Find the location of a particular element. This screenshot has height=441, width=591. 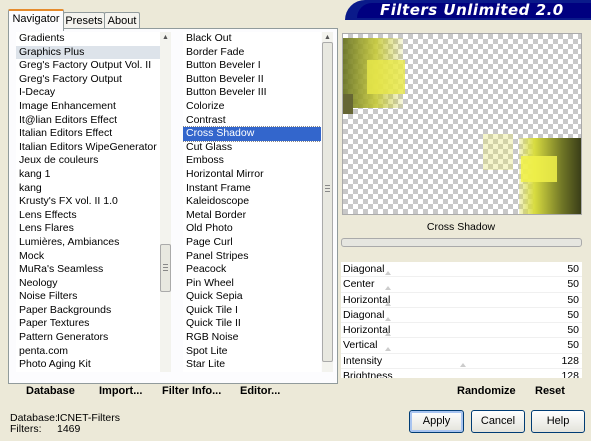

list-item: Pin Wheel is located at coordinates (252, 284).